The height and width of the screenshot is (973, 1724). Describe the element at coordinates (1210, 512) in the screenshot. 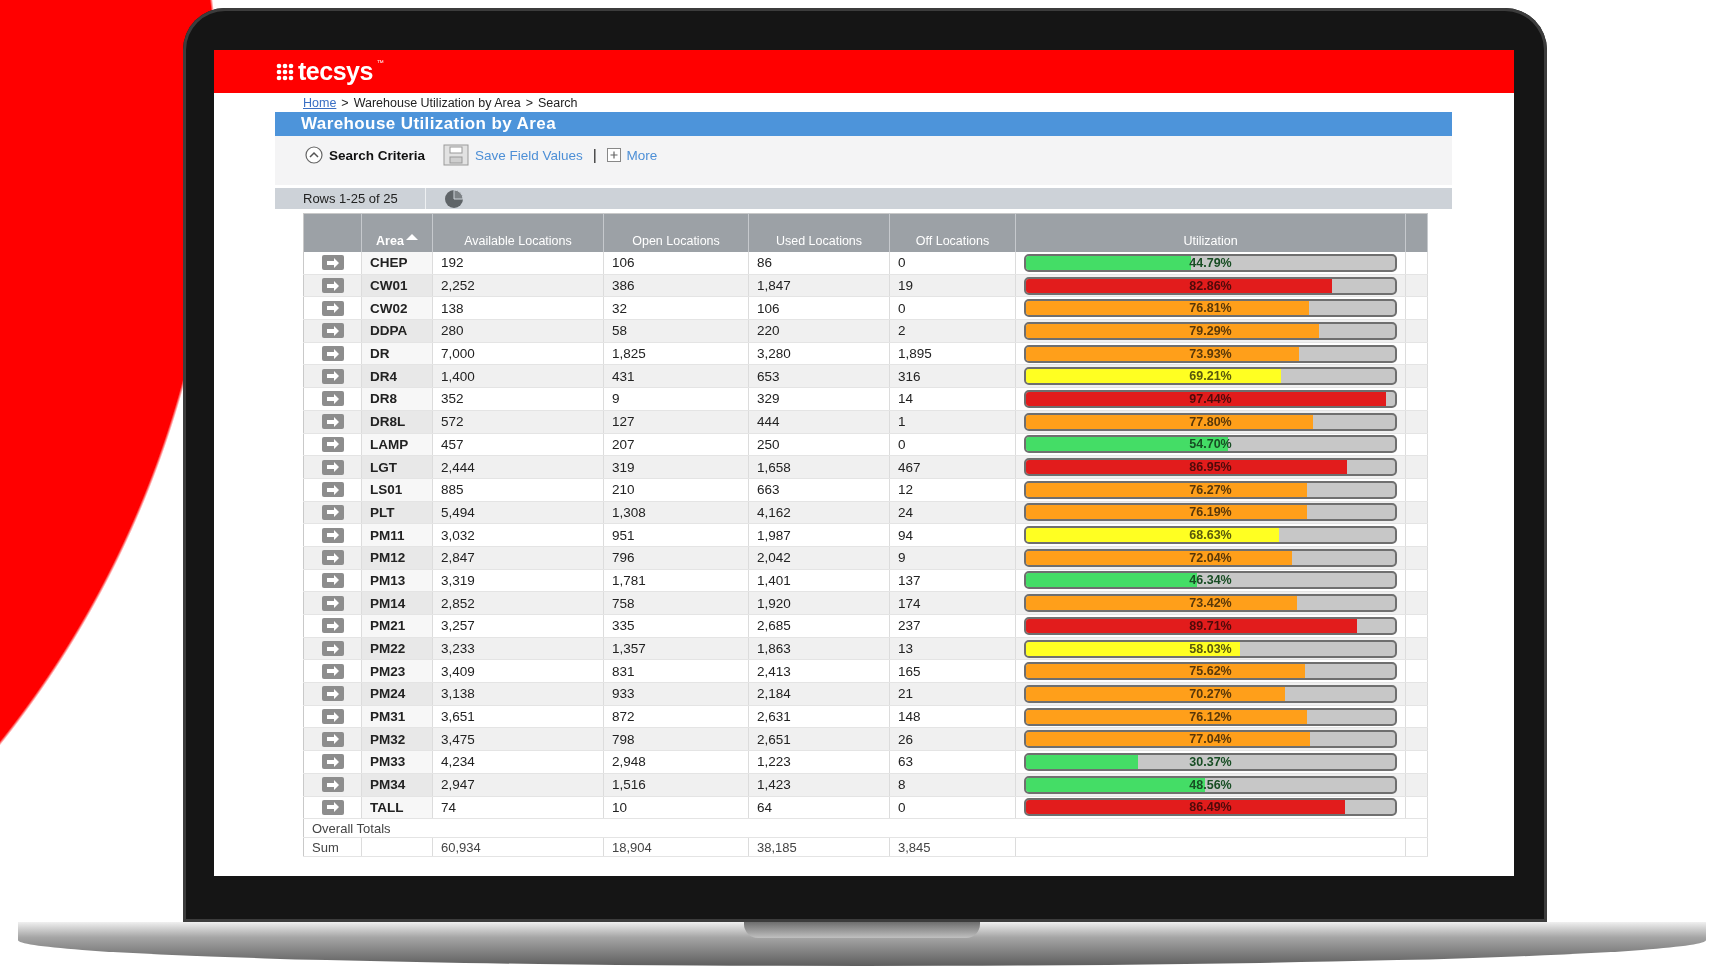

I see `percentage-label: 76.19%` at that location.